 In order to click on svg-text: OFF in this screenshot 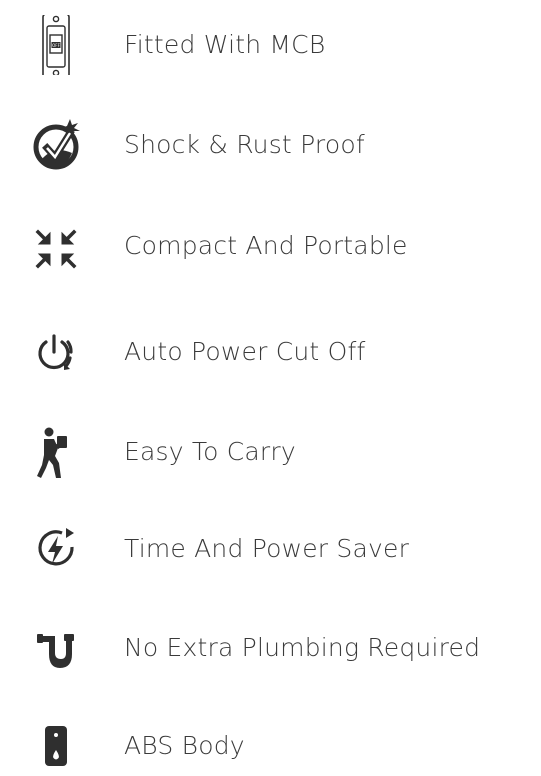, I will do `click(56, 45)`.